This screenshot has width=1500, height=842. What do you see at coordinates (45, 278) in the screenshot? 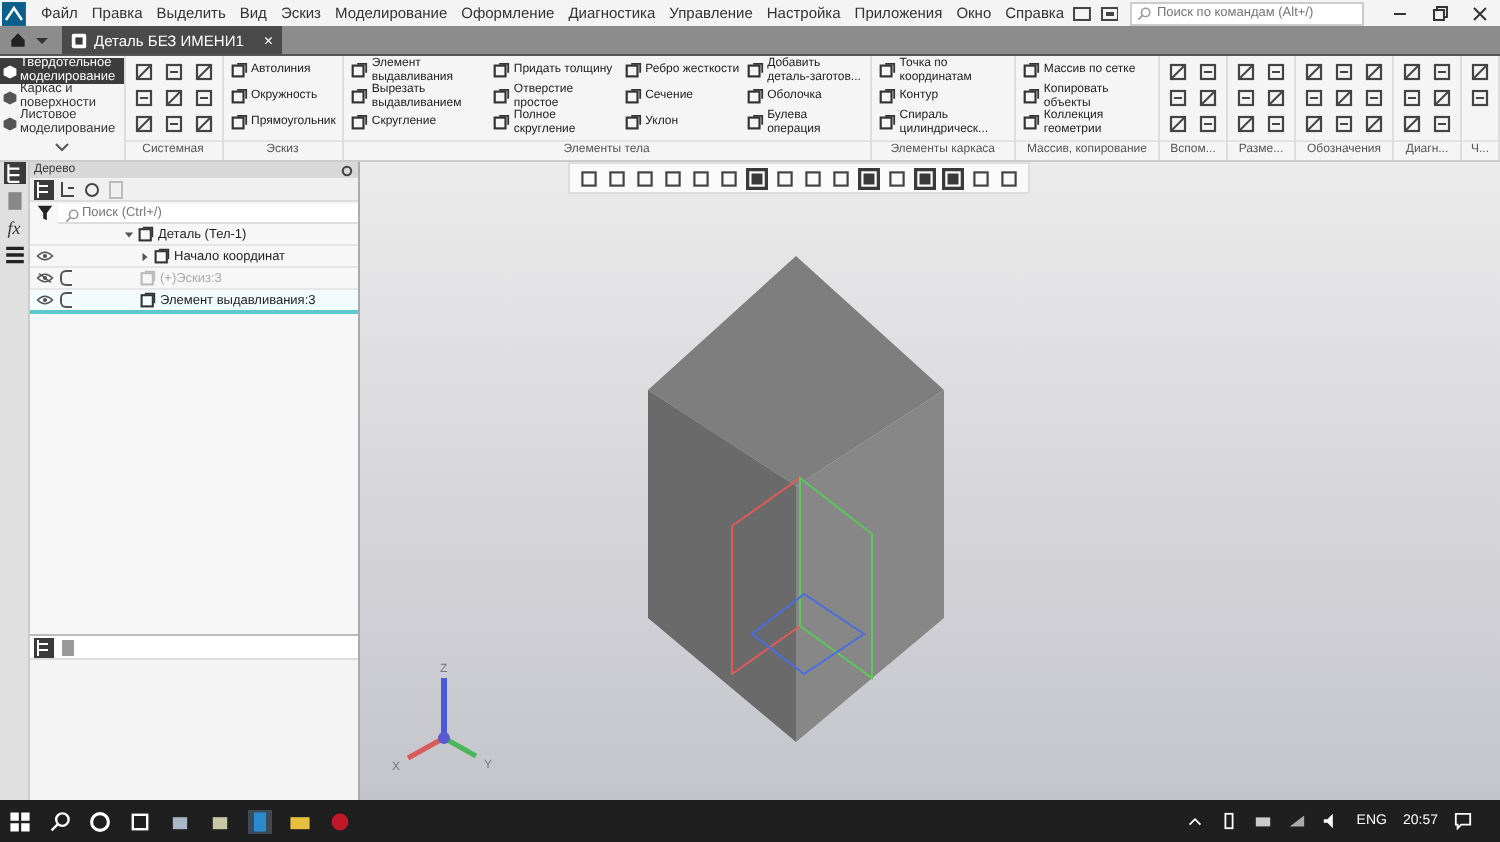
I see `crossed-eye-icon` at bounding box center [45, 278].